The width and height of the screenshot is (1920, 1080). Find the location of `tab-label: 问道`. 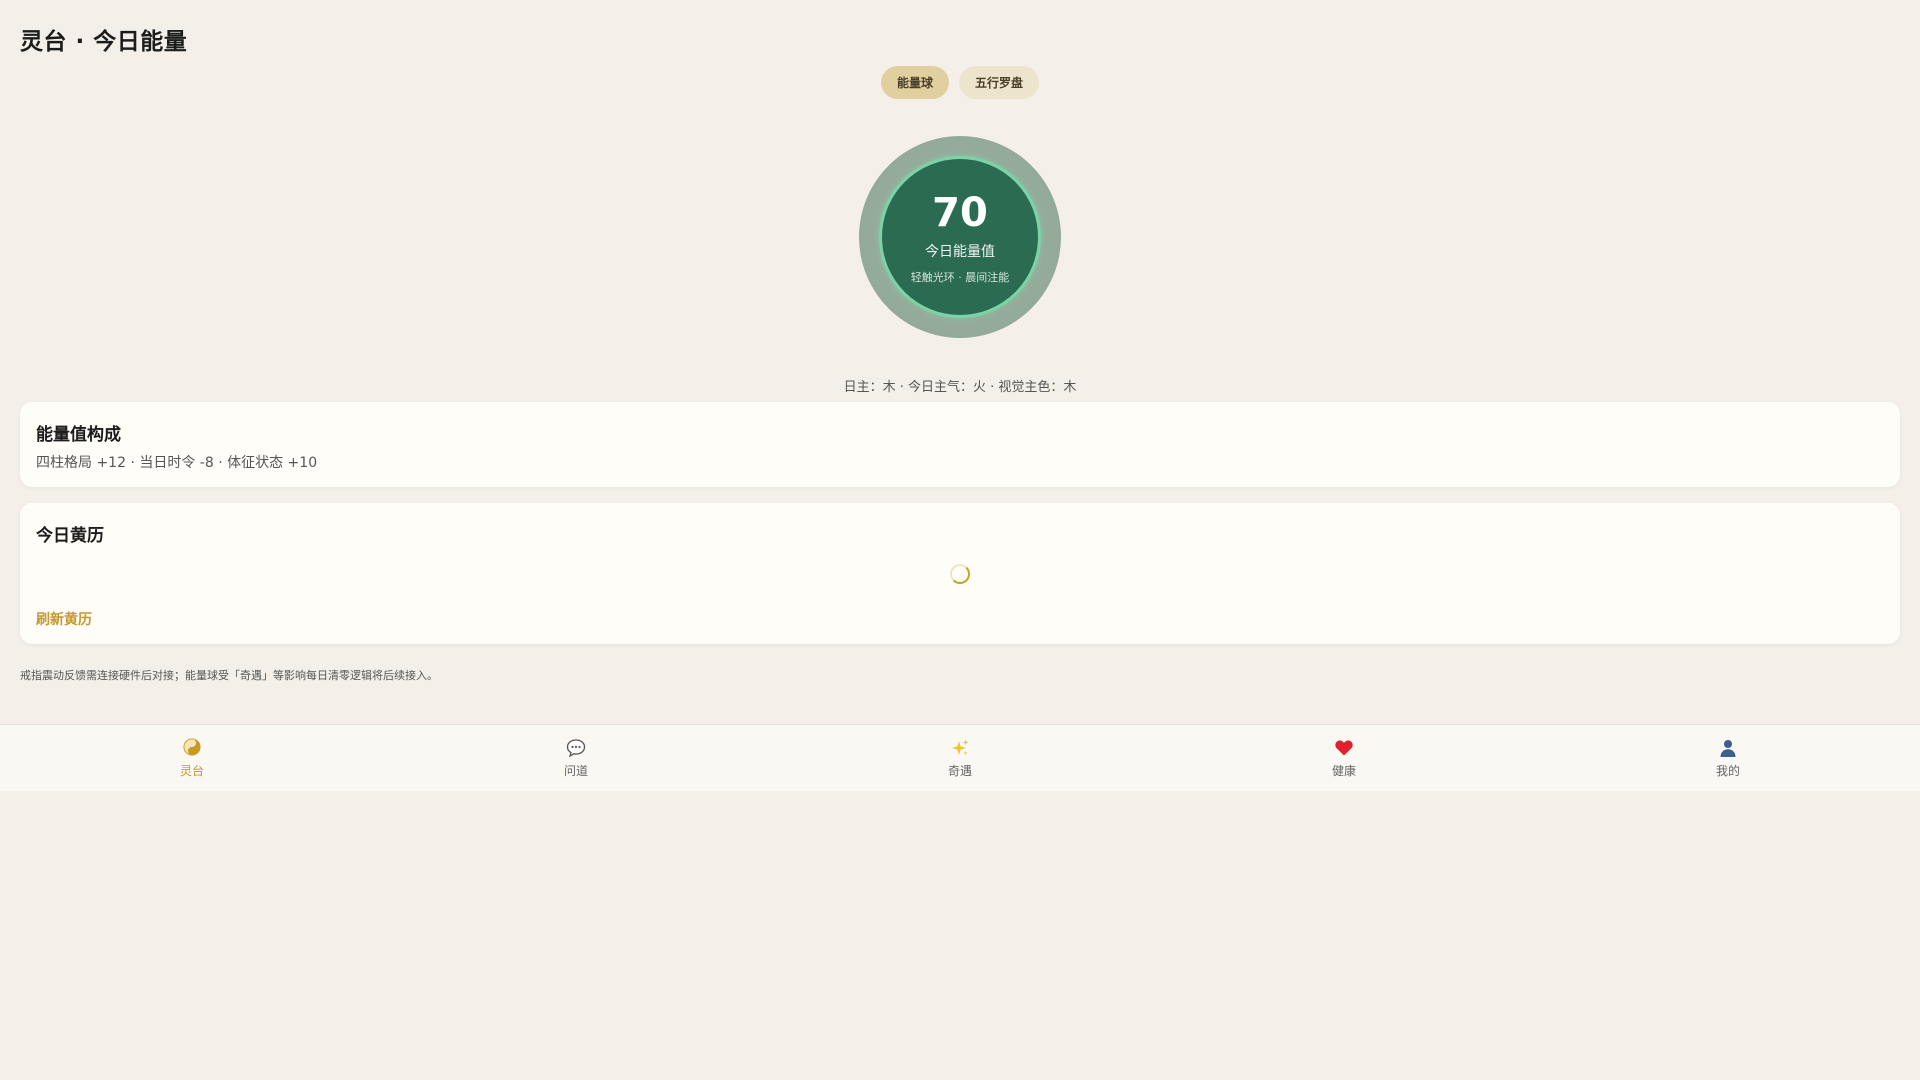

tab-label: 问道 is located at coordinates (575, 770).